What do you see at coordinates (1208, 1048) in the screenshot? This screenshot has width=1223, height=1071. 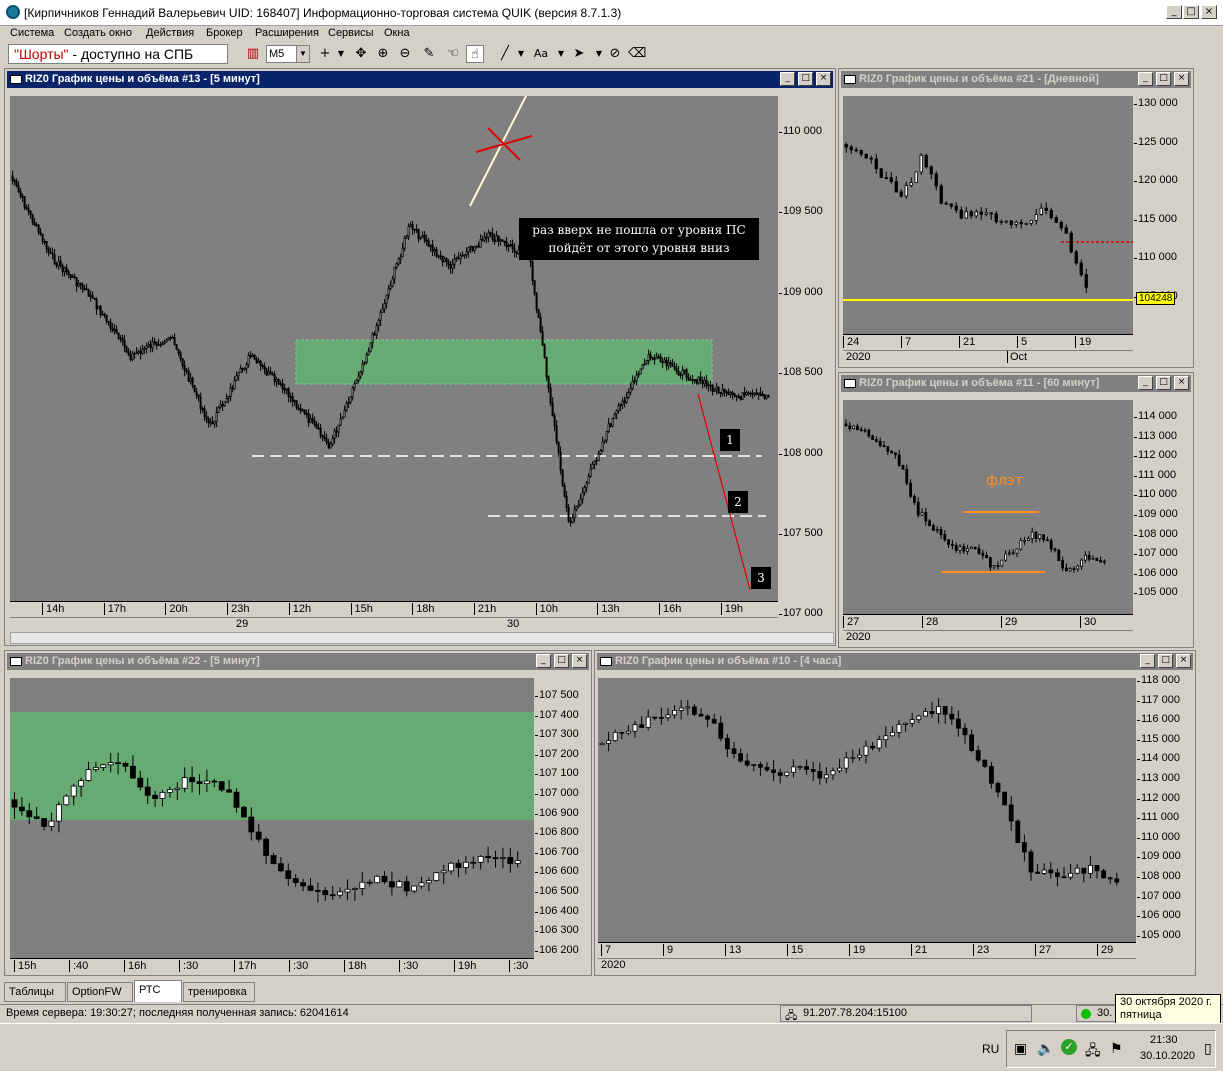 I see `show-desktop-icon: ▯` at bounding box center [1208, 1048].